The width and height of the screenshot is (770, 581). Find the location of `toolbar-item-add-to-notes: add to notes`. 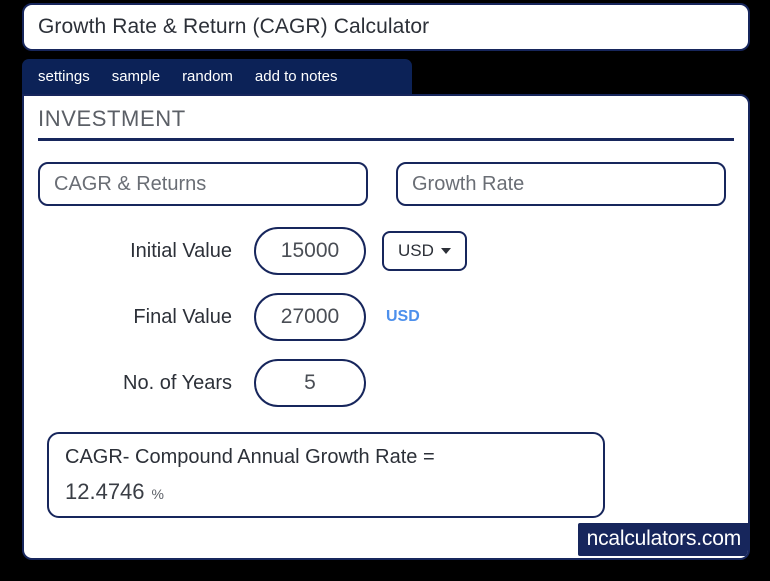

toolbar-item-add-to-notes: add to notes is located at coordinates (296, 76).